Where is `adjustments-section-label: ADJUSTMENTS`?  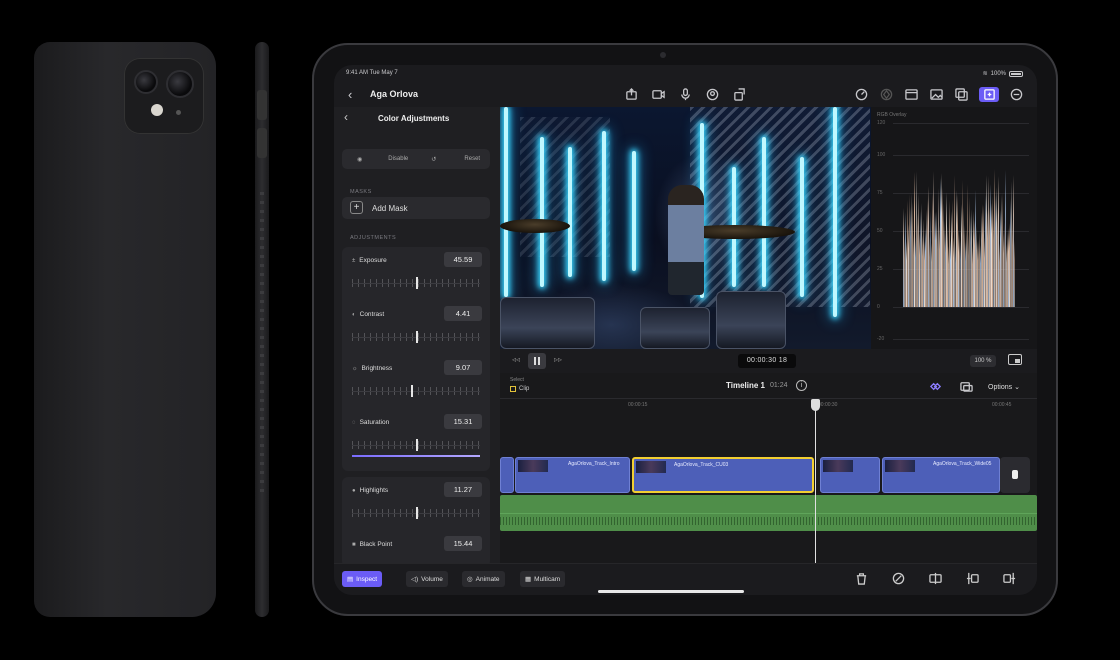
adjustments-section-label: ADJUSTMENTS is located at coordinates (373, 238).